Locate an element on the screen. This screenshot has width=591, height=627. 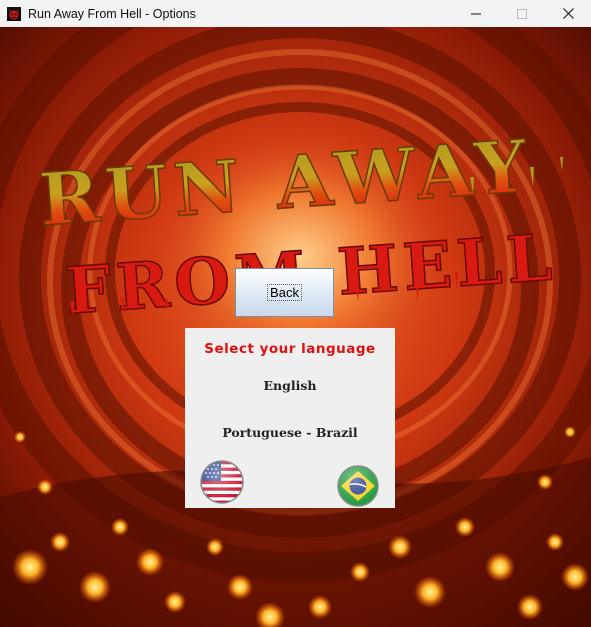
minimize-icon is located at coordinates (476, 13).